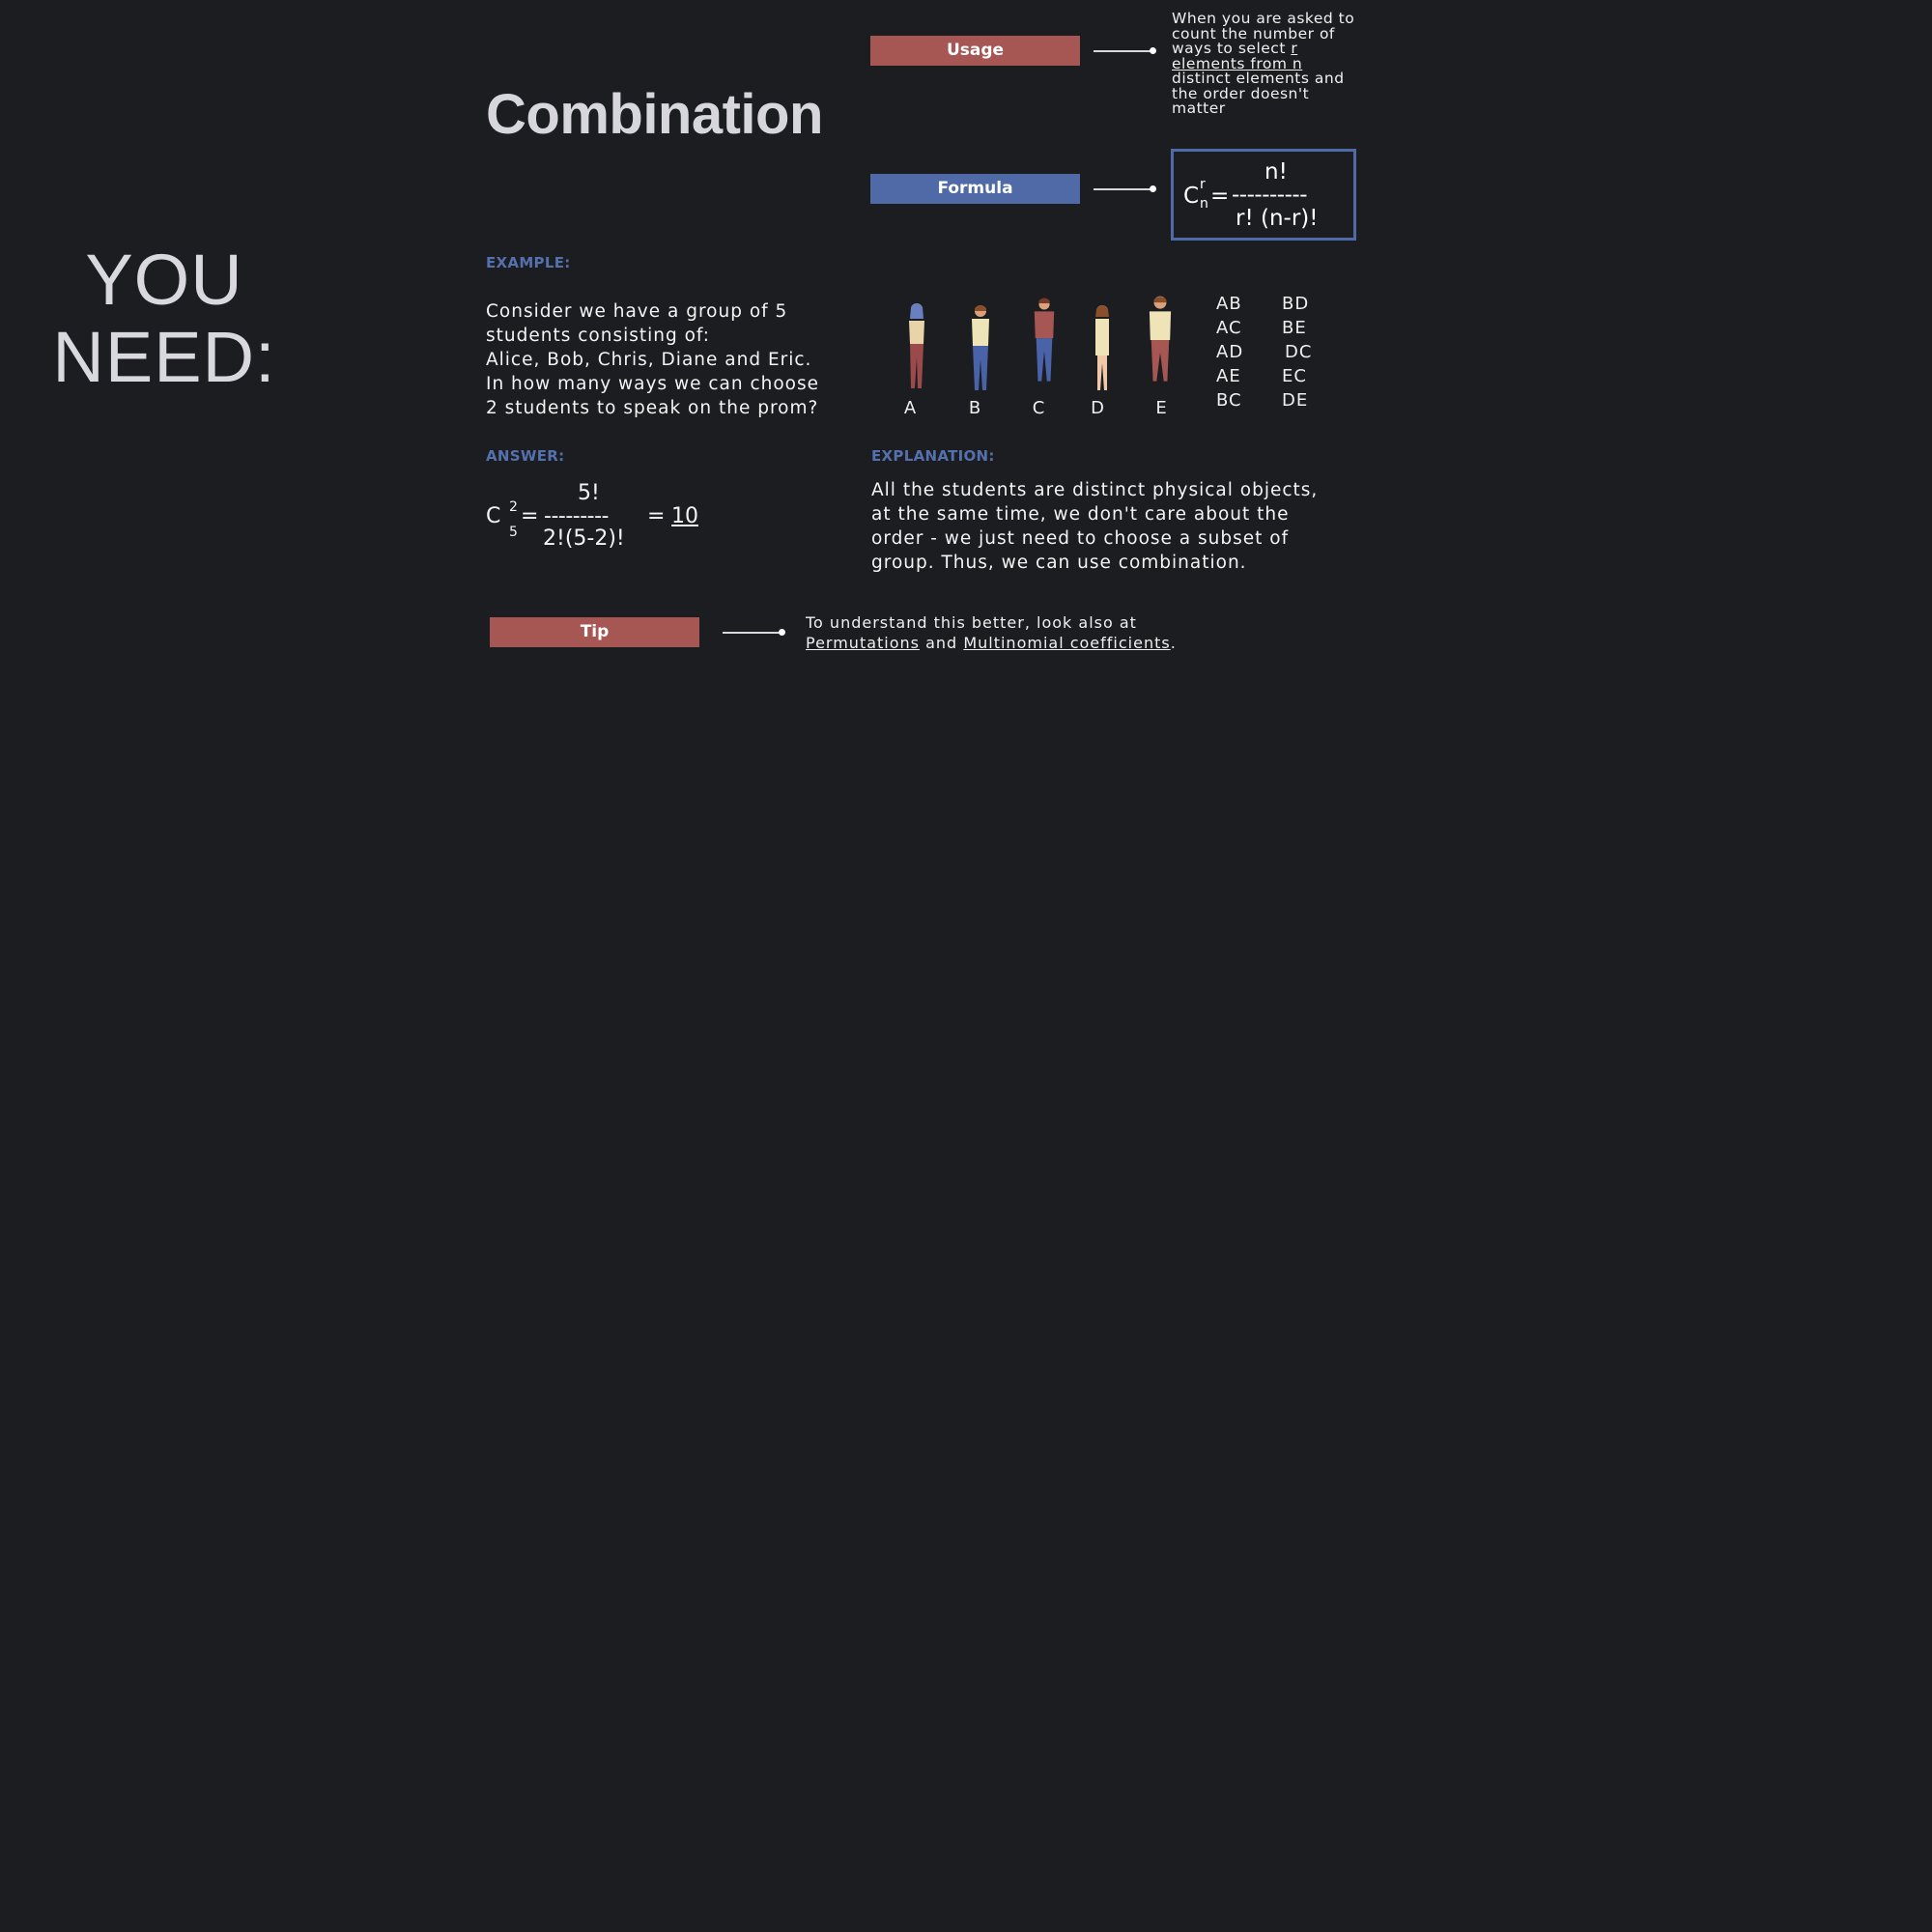 The width and height of the screenshot is (1932, 1932). What do you see at coordinates (1204, 204) in the screenshot?
I see `formula-sub: n` at bounding box center [1204, 204].